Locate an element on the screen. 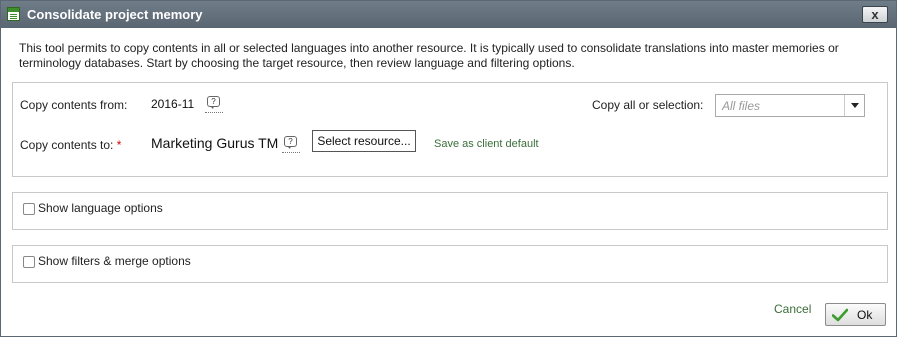  copy-from-info-underline is located at coordinates (214, 112).